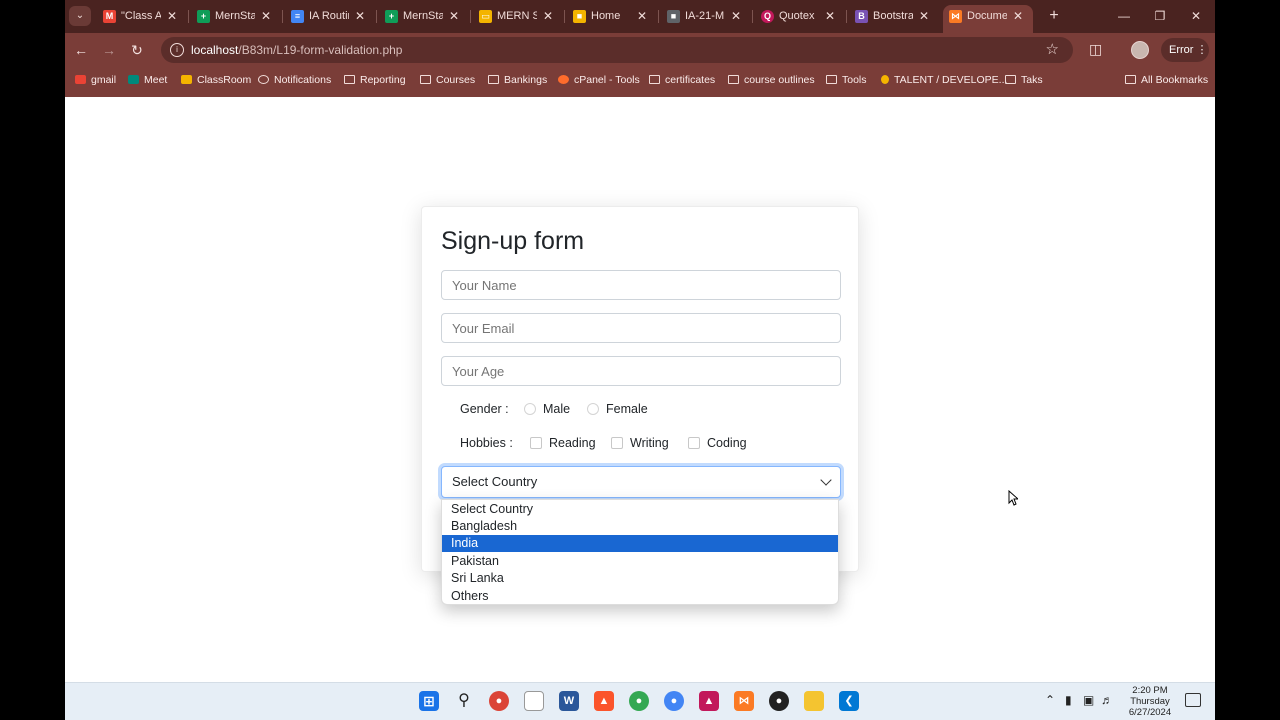 The height and width of the screenshot is (720, 1280). Describe the element at coordinates (607, 80) in the screenshot. I see `bookmark-label: cPanel - Tools` at that location.